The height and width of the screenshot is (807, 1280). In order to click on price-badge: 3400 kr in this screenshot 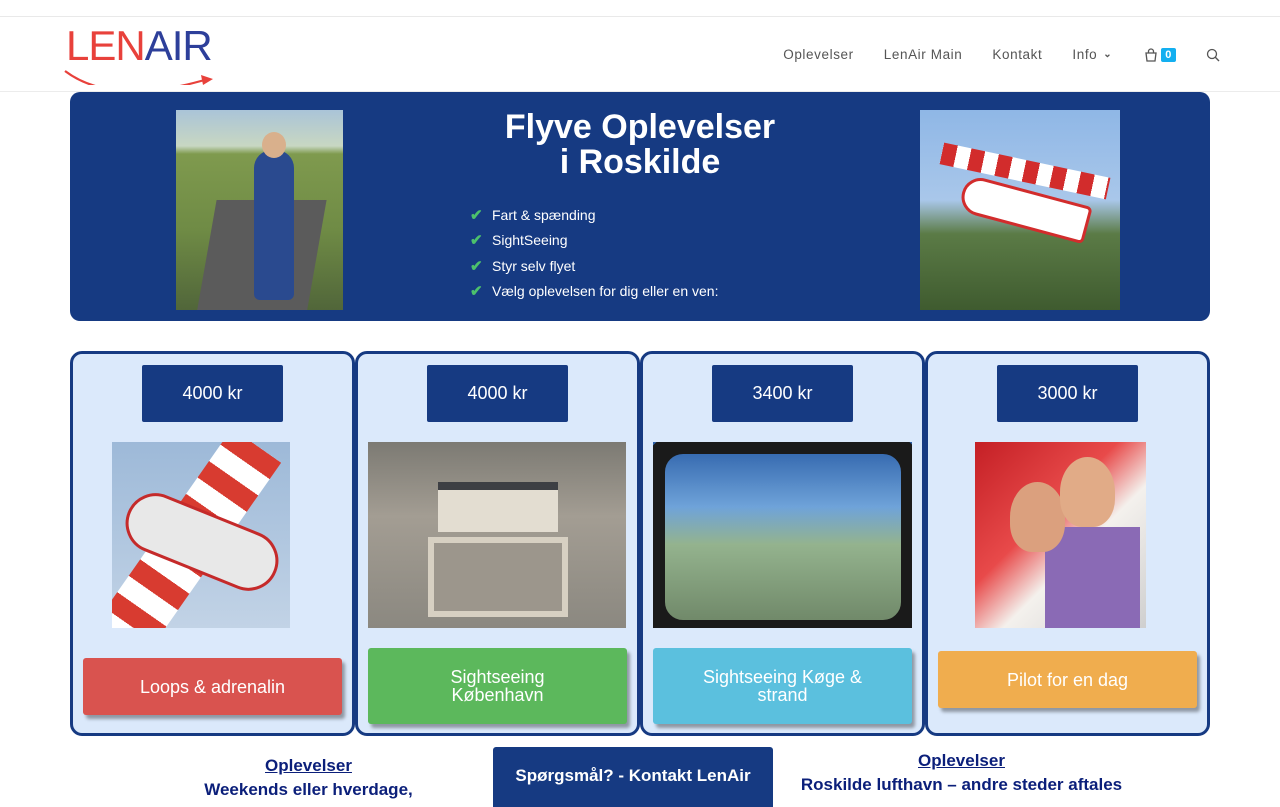, I will do `click(782, 393)`.